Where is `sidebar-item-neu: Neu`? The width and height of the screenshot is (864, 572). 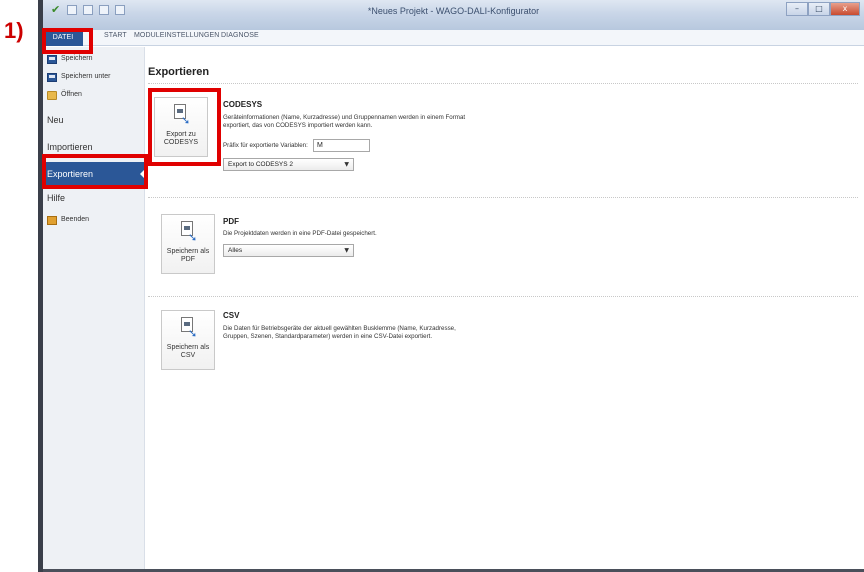
sidebar-item-neu: Neu is located at coordinates (94, 122).